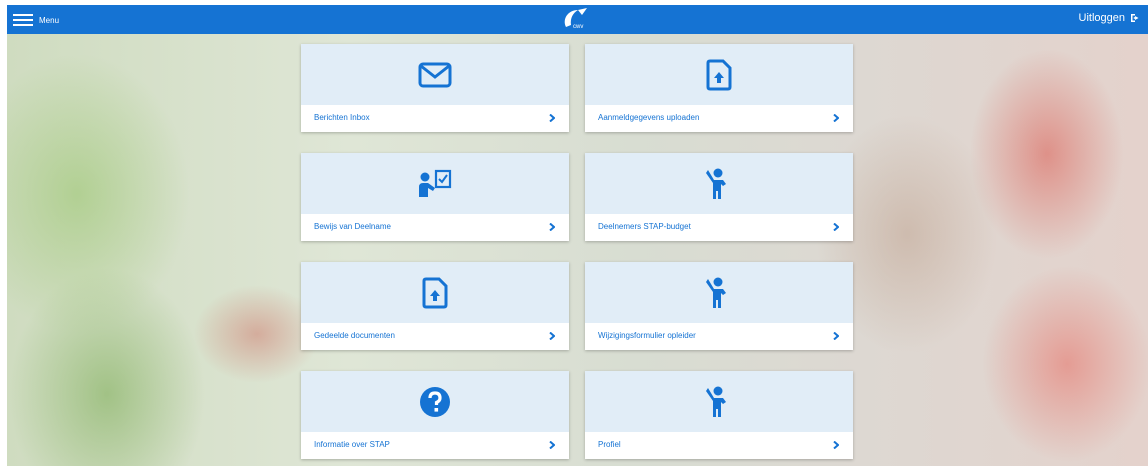 This screenshot has width=1148, height=466. Describe the element at coordinates (352, 226) in the screenshot. I see `tile-label: Bewijs van Deelname` at that location.